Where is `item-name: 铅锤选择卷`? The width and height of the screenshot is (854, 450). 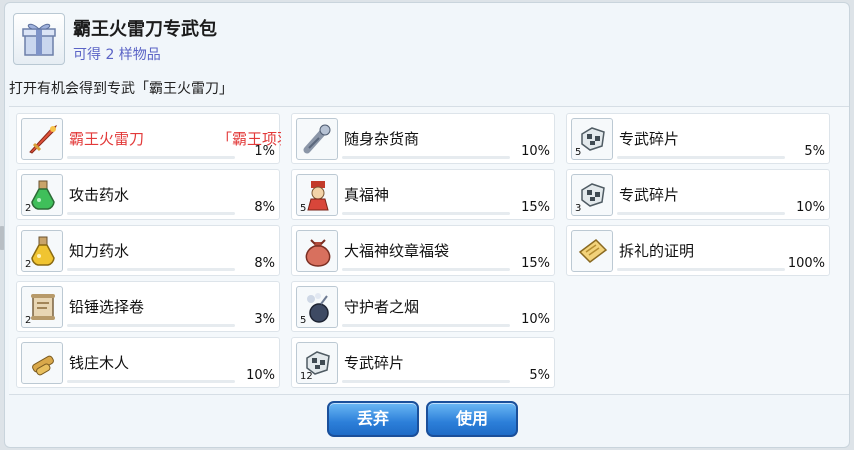
item-name: 铅锤选择卷 is located at coordinates (107, 307).